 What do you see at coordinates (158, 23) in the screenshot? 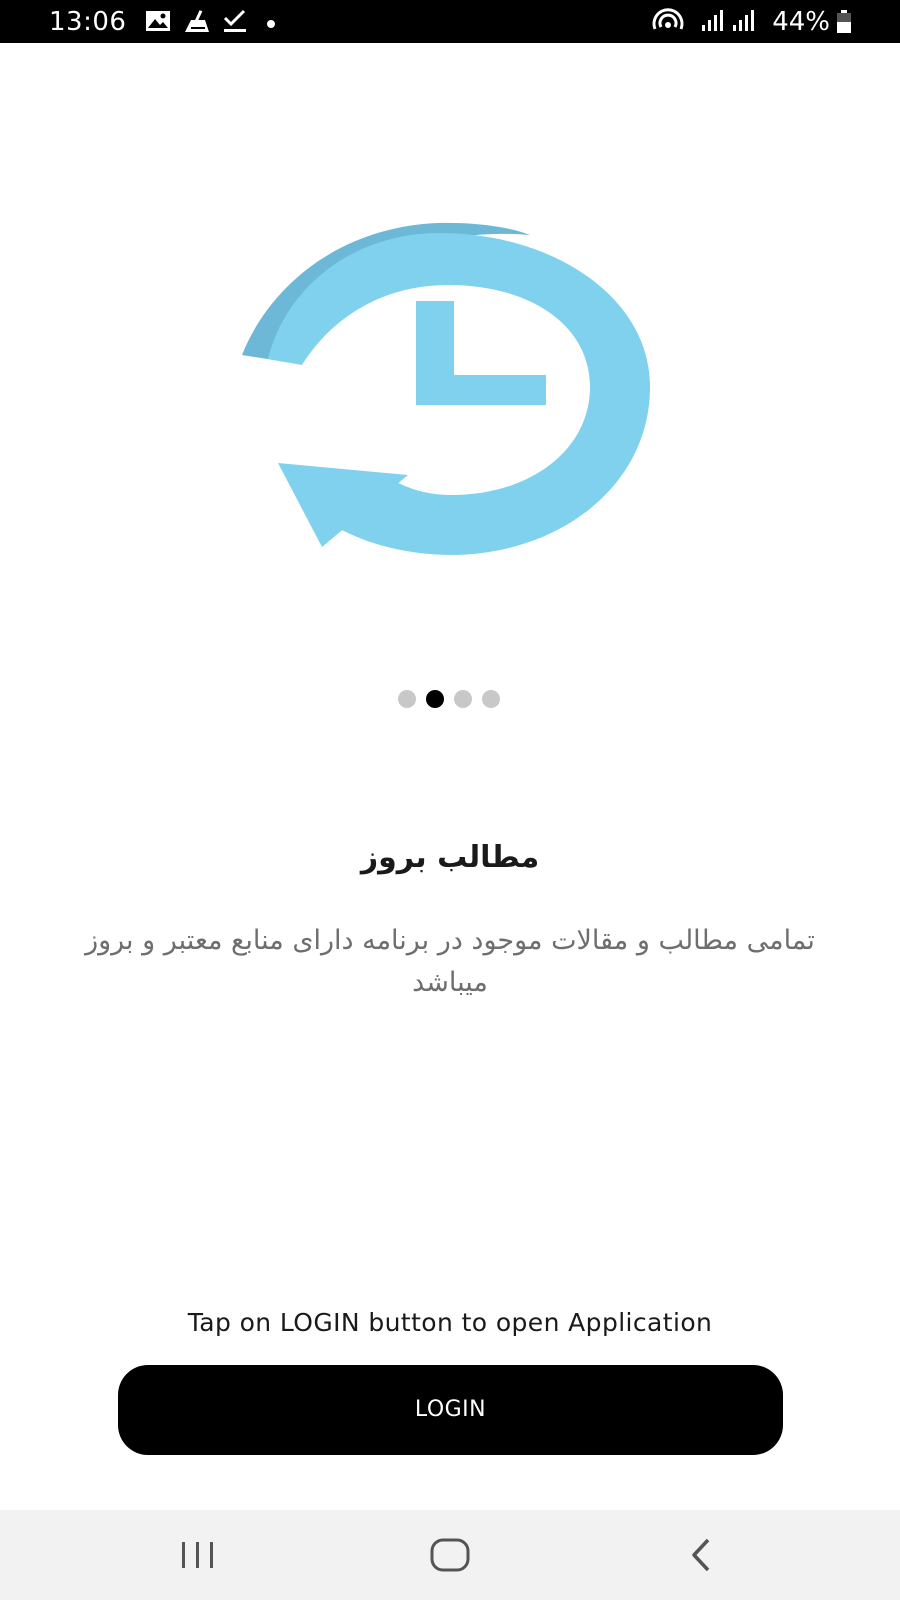
I see `gallery-icon` at bounding box center [158, 23].